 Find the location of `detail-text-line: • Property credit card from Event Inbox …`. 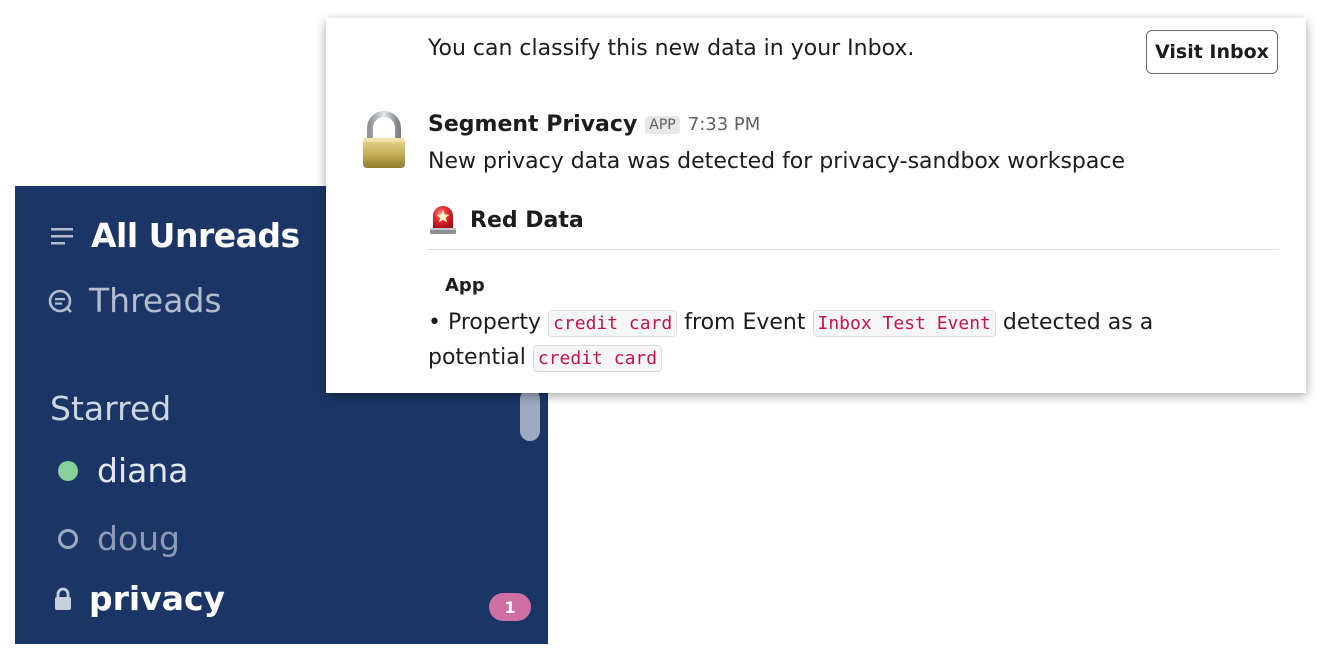

detail-text-line: • Property credit card from Event Inbox … is located at coordinates (791, 323).